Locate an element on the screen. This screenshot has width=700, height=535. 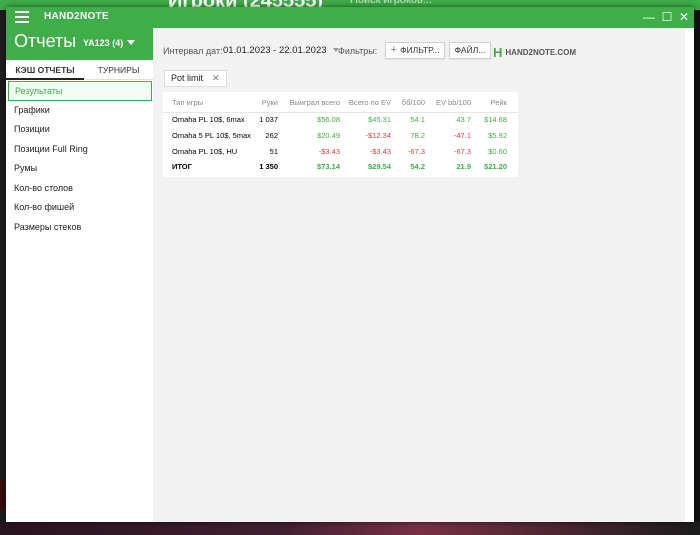
cell-rake: $0.60 is located at coordinates (497, 151).